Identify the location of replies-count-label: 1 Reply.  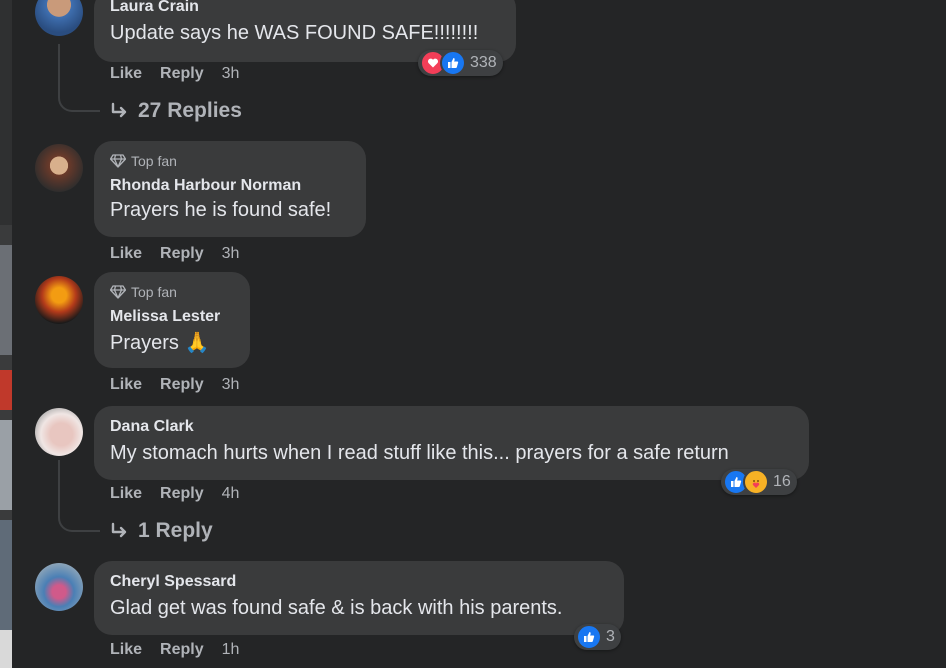
(175, 530).